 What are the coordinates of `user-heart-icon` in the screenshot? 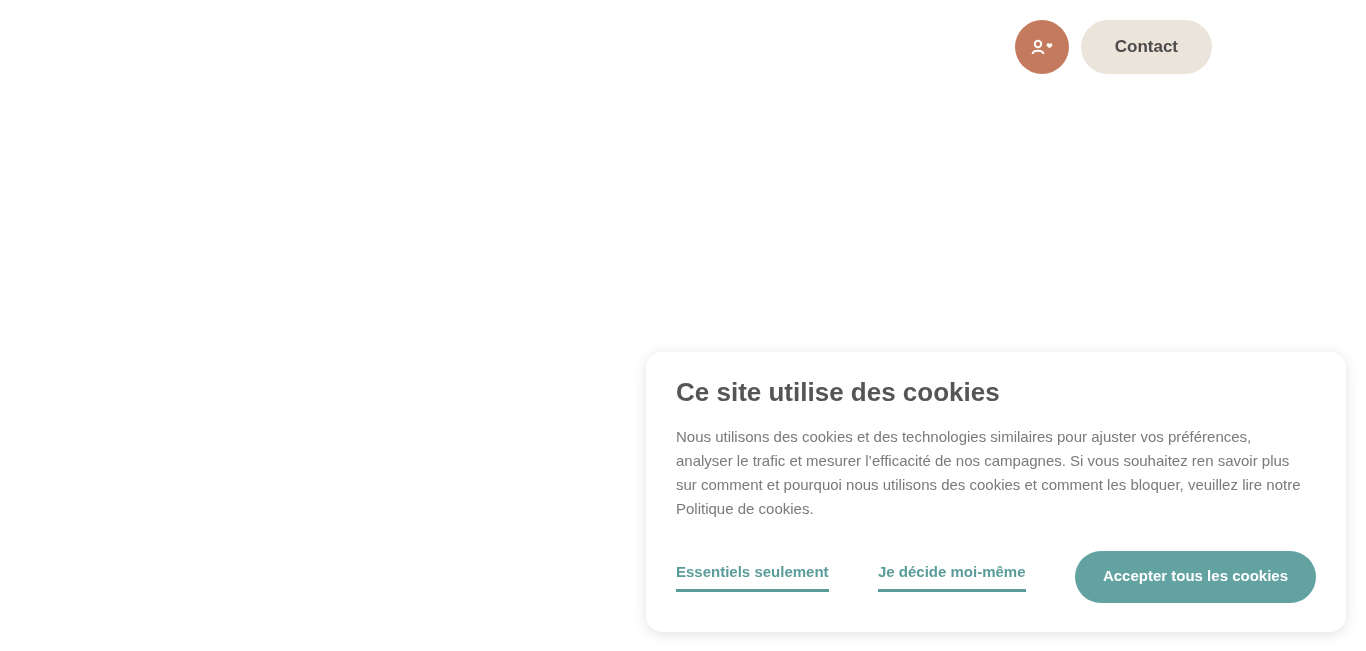 It's located at (1041, 47).